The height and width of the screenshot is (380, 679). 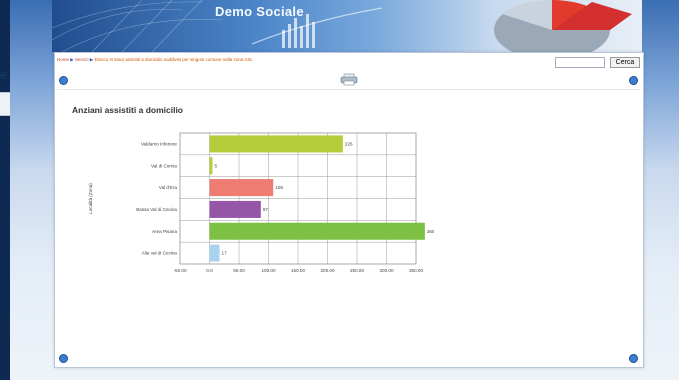 What do you see at coordinates (430, 231) in the screenshot?
I see `bar-value-label: 365` at bounding box center [430, 231].